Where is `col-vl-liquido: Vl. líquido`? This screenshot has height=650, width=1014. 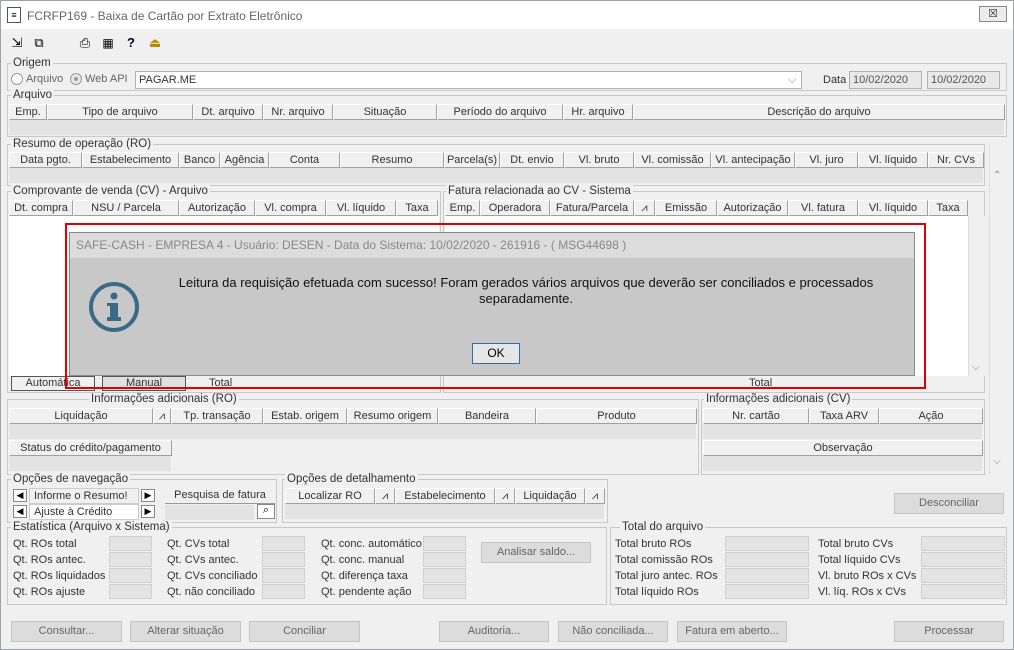 col-vl-liquido: Vl. líquido is located at coordinates (893, 160).